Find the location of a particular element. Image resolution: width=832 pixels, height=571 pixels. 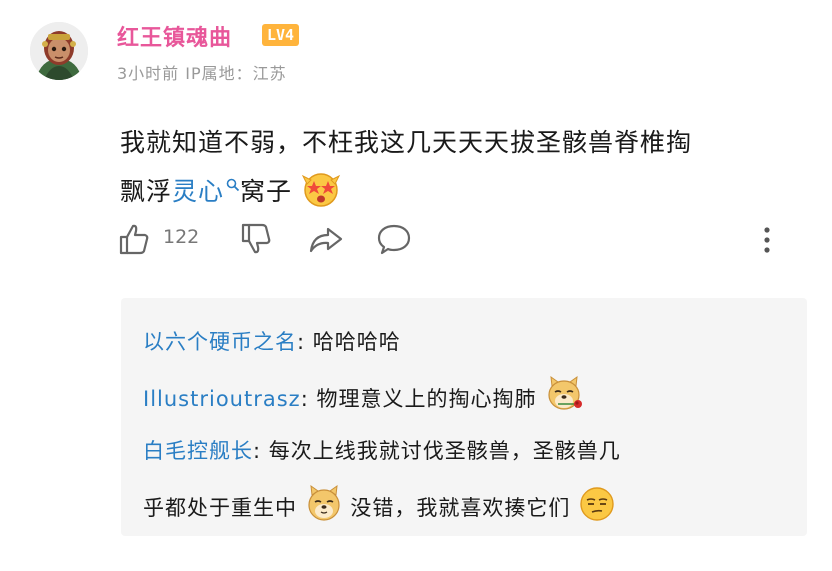

doge-rose-icon is located at coordinates (565, 392).